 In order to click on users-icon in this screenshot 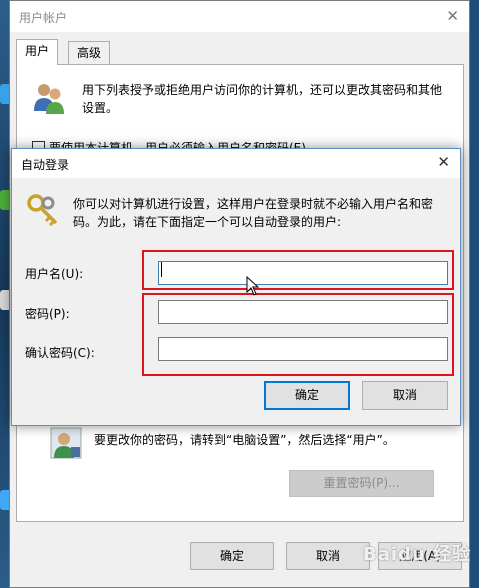, I will do `click(49, 99)`.